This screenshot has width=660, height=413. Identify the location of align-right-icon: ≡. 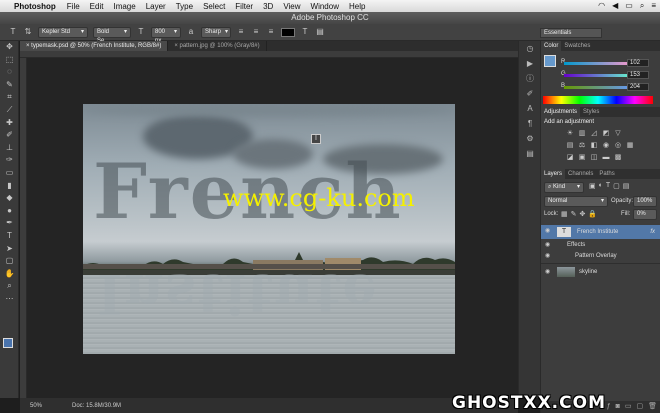
(271, 32).